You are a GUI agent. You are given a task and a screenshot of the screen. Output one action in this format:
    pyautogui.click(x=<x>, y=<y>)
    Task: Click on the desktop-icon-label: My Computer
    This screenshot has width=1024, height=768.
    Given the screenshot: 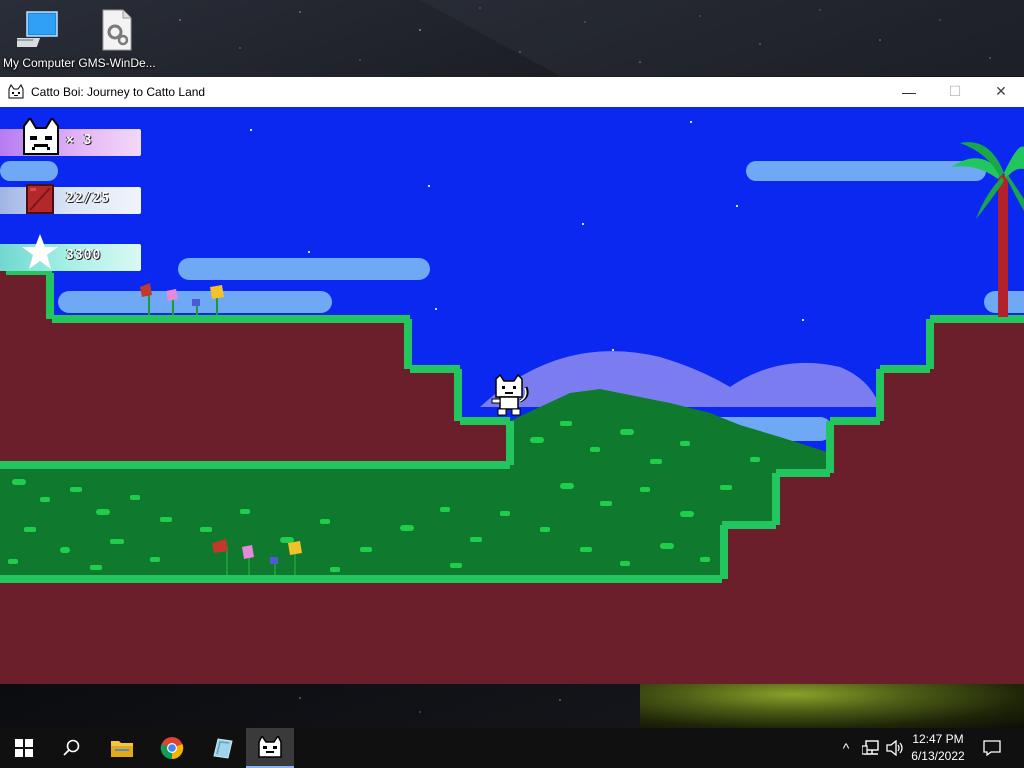 What is the action you would take?
    pyautogui.click(x=39, y=63)
    